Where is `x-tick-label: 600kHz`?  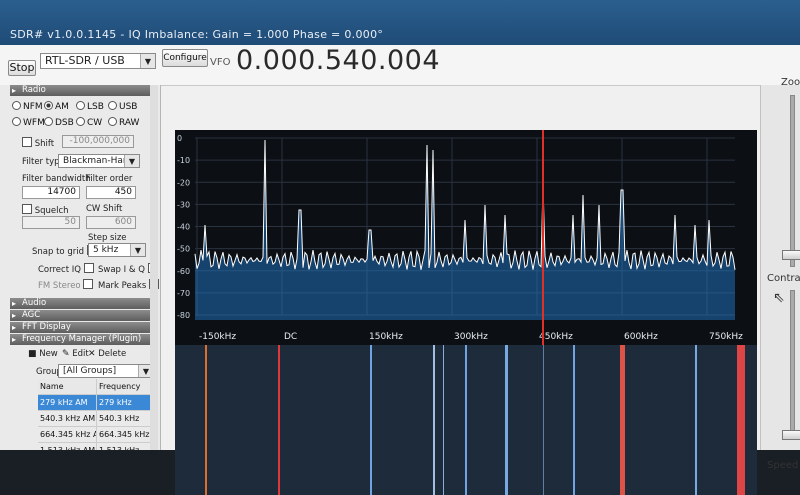 x-tick-label: 600kHz is located at coordinates (641, 337).